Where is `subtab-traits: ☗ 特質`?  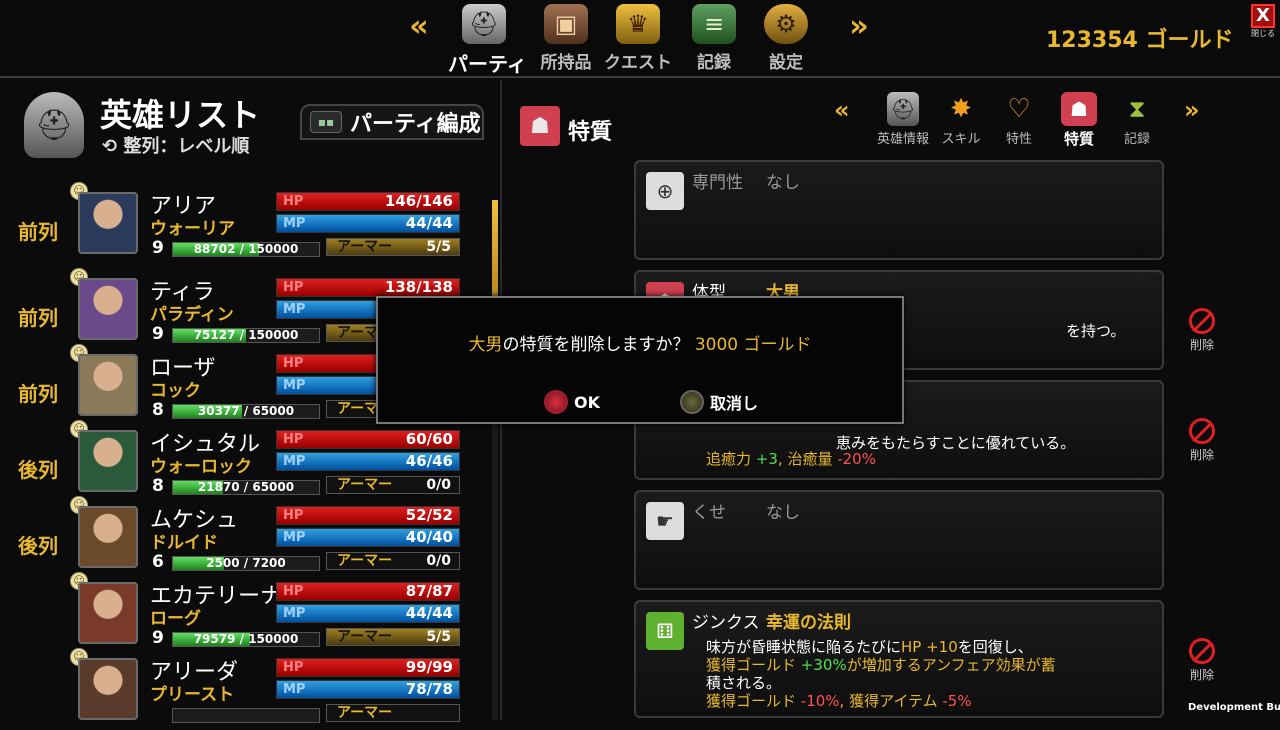
subtab-traits: ☗ 特質 is located at coordinates (1079, 120).